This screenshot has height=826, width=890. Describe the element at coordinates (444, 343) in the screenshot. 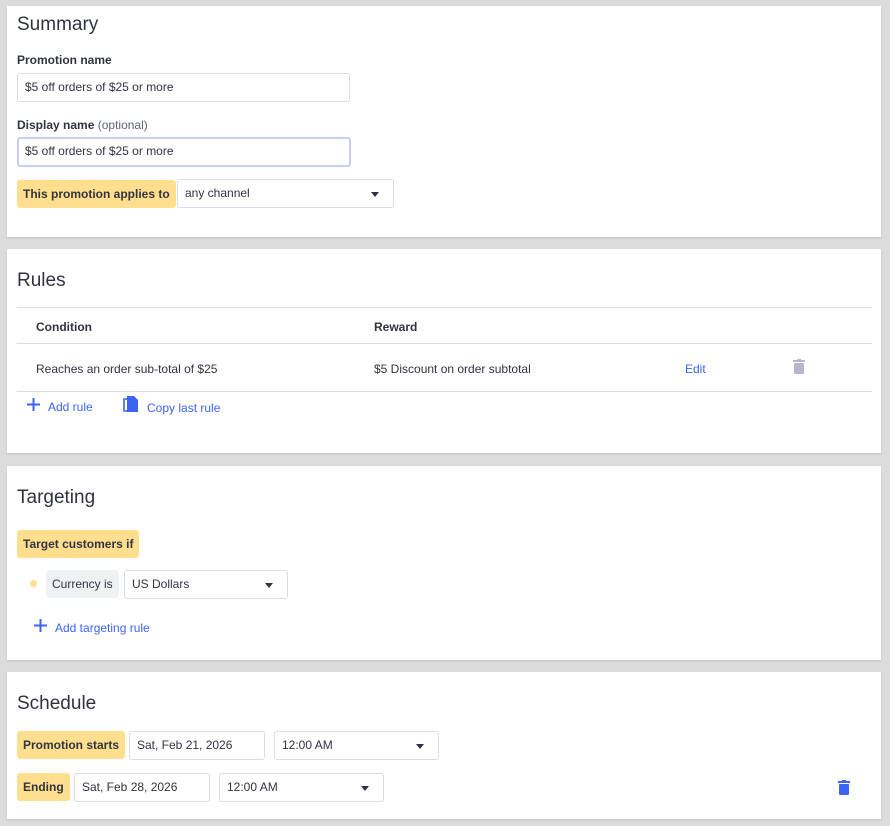

I see `header-divider` at that location.